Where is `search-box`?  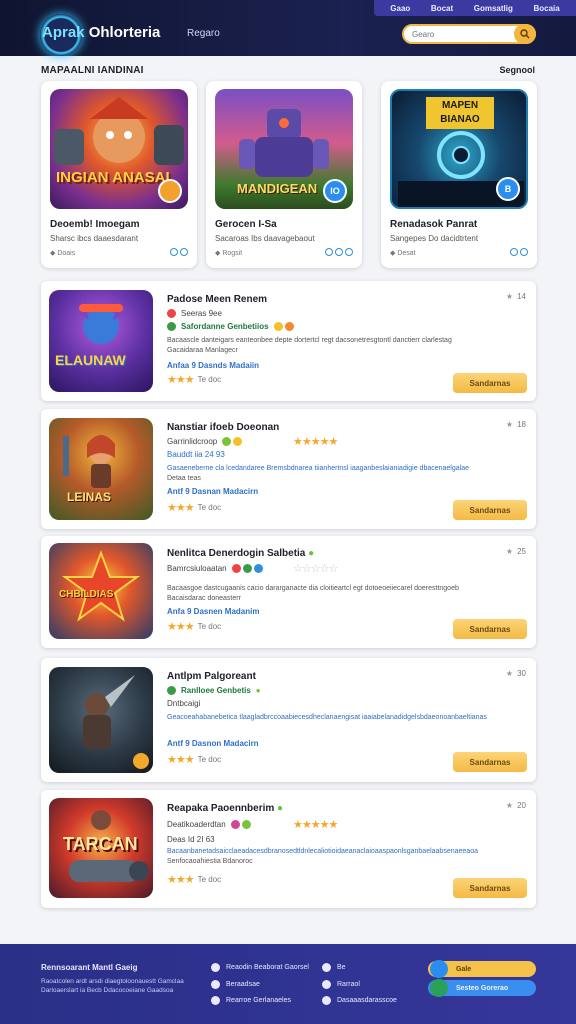 search-box is located at coordinates (469, 34).